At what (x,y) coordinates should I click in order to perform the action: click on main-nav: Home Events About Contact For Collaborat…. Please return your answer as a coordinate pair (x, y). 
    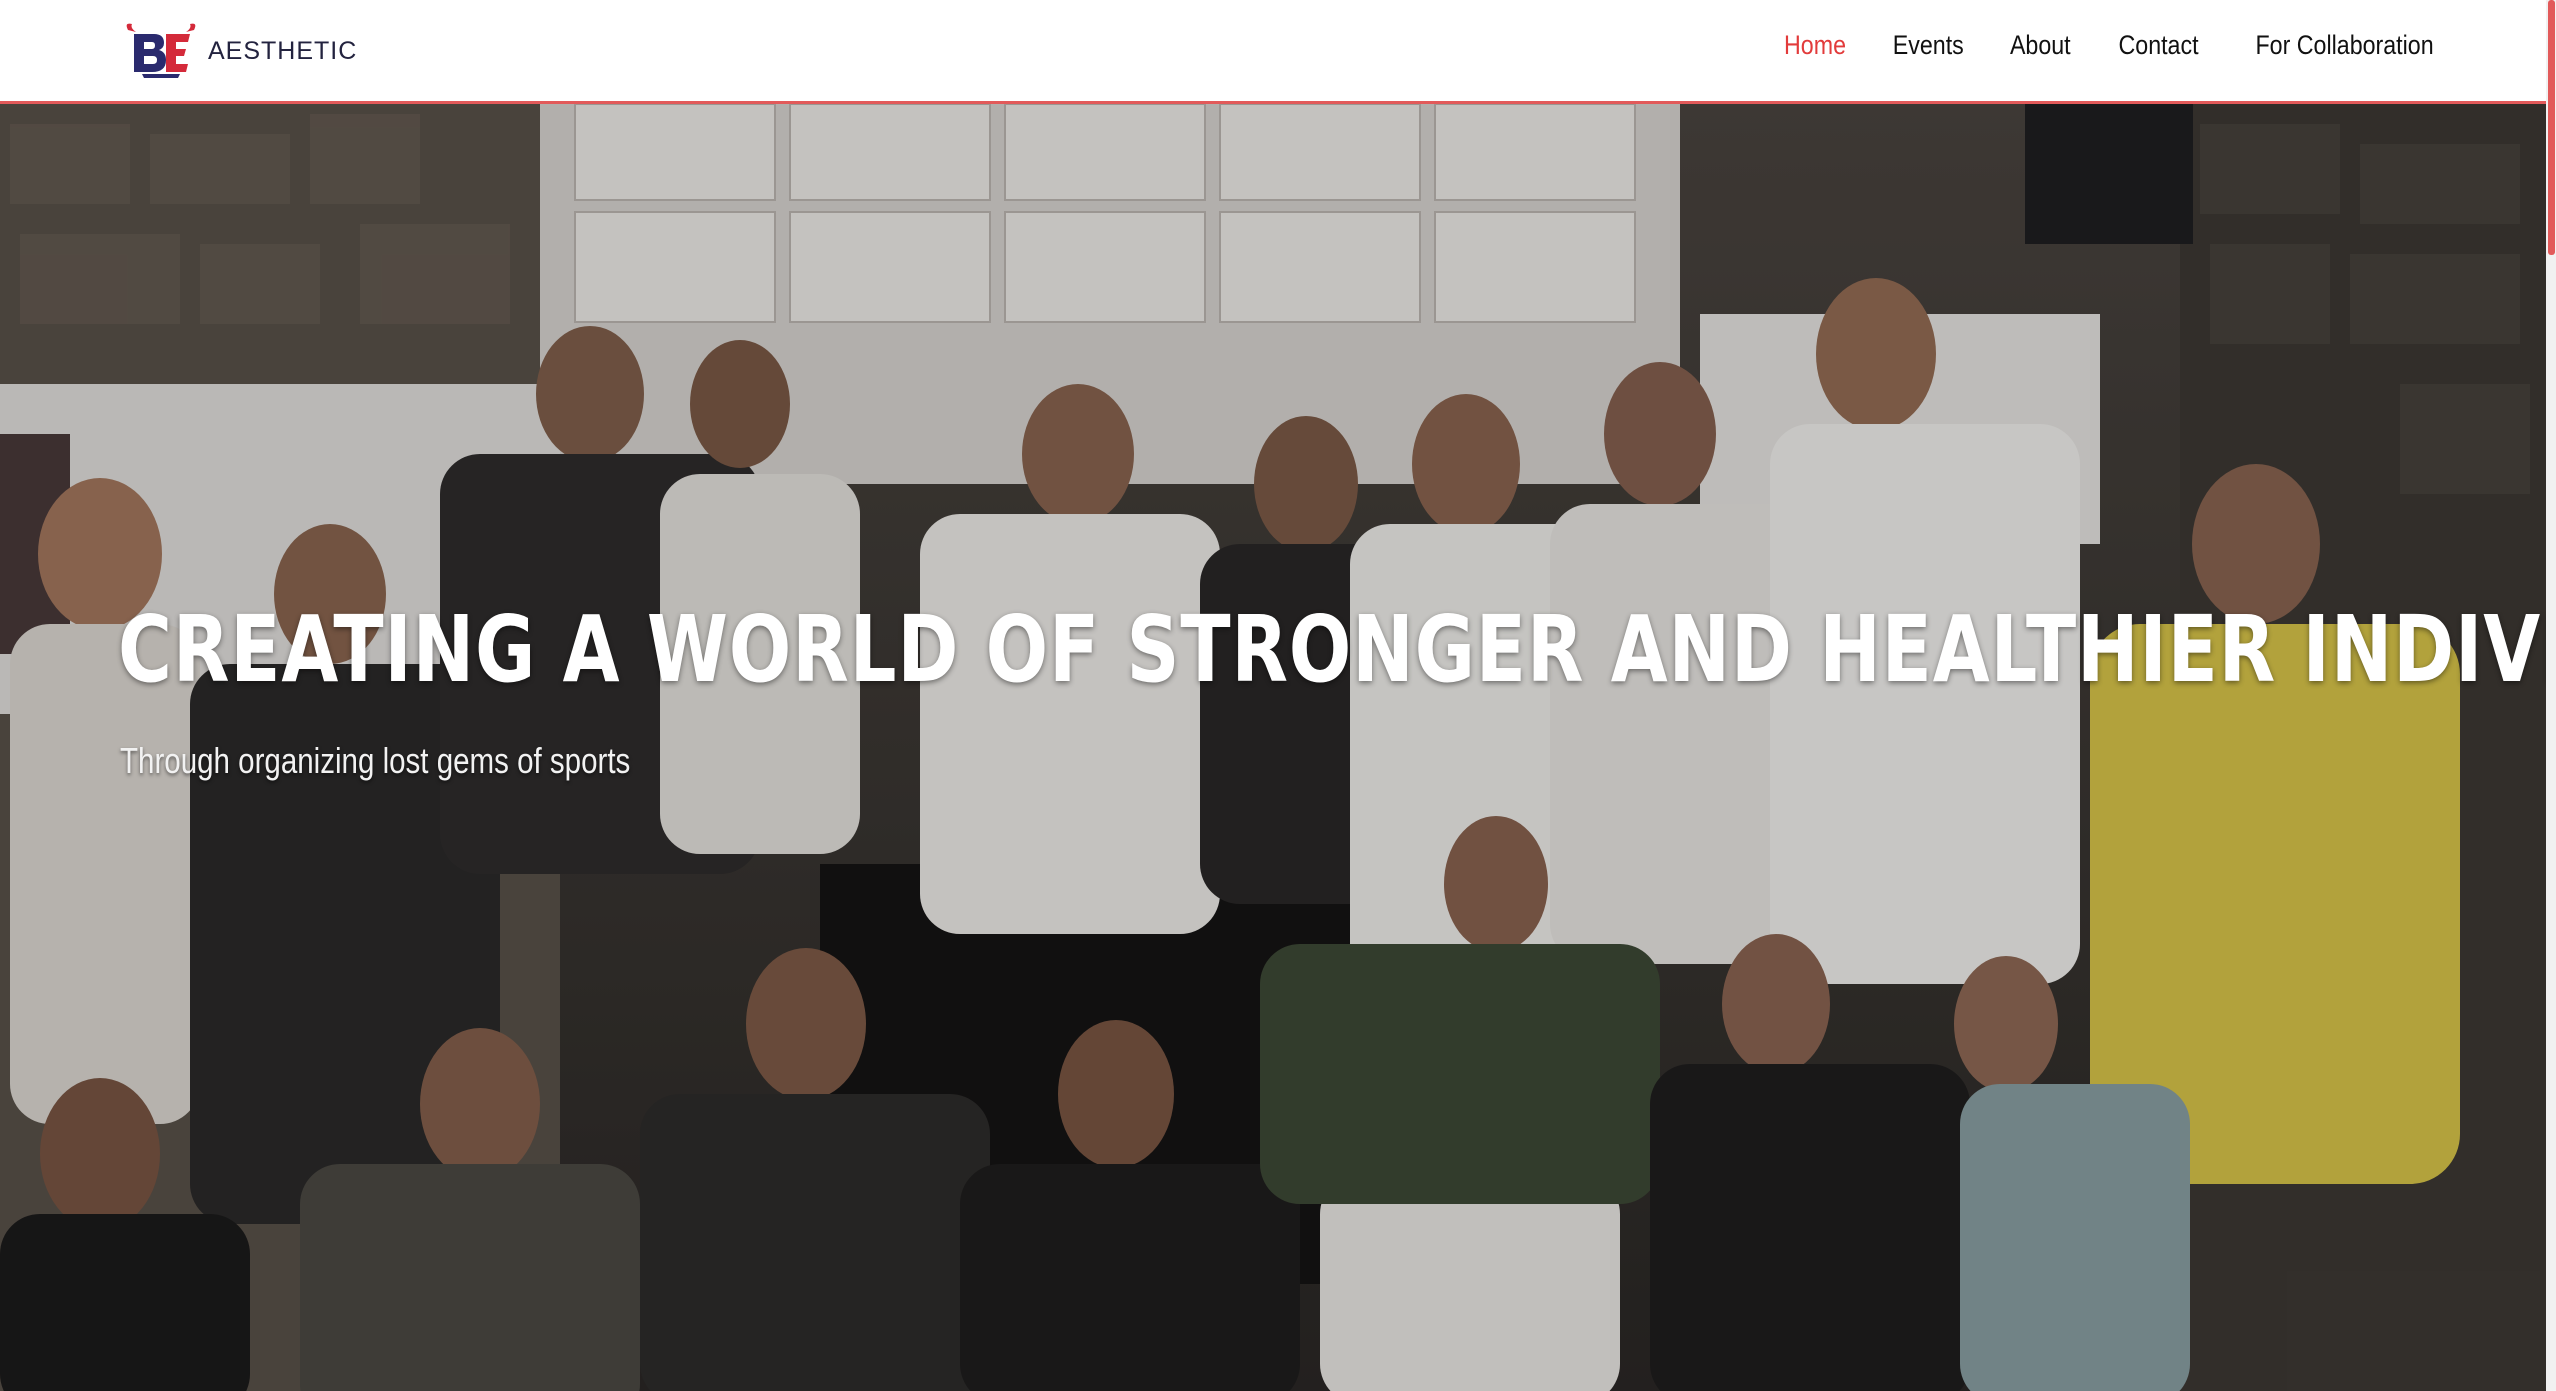
    Looking at the image, I should click on (2113, 45).